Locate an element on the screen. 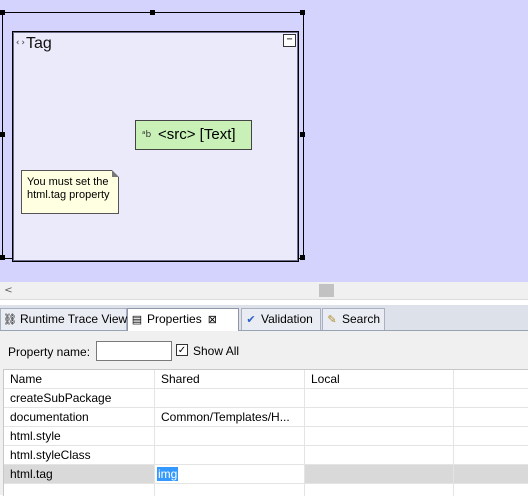  resize-handle-e is located at coordinates (302, 134).